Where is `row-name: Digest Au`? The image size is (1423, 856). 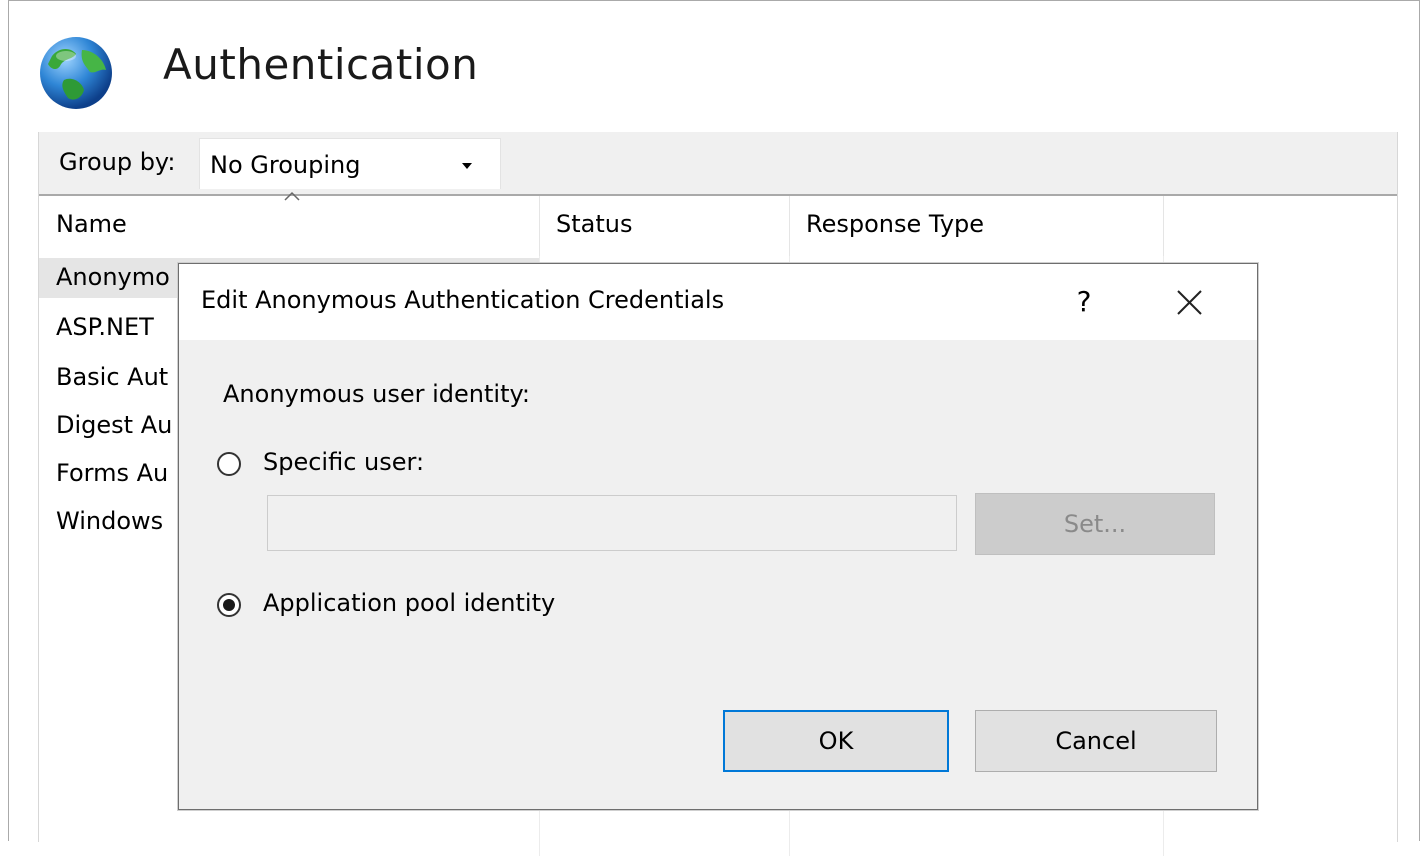
row-name: Digest Au is located at coordinates (114, 425).